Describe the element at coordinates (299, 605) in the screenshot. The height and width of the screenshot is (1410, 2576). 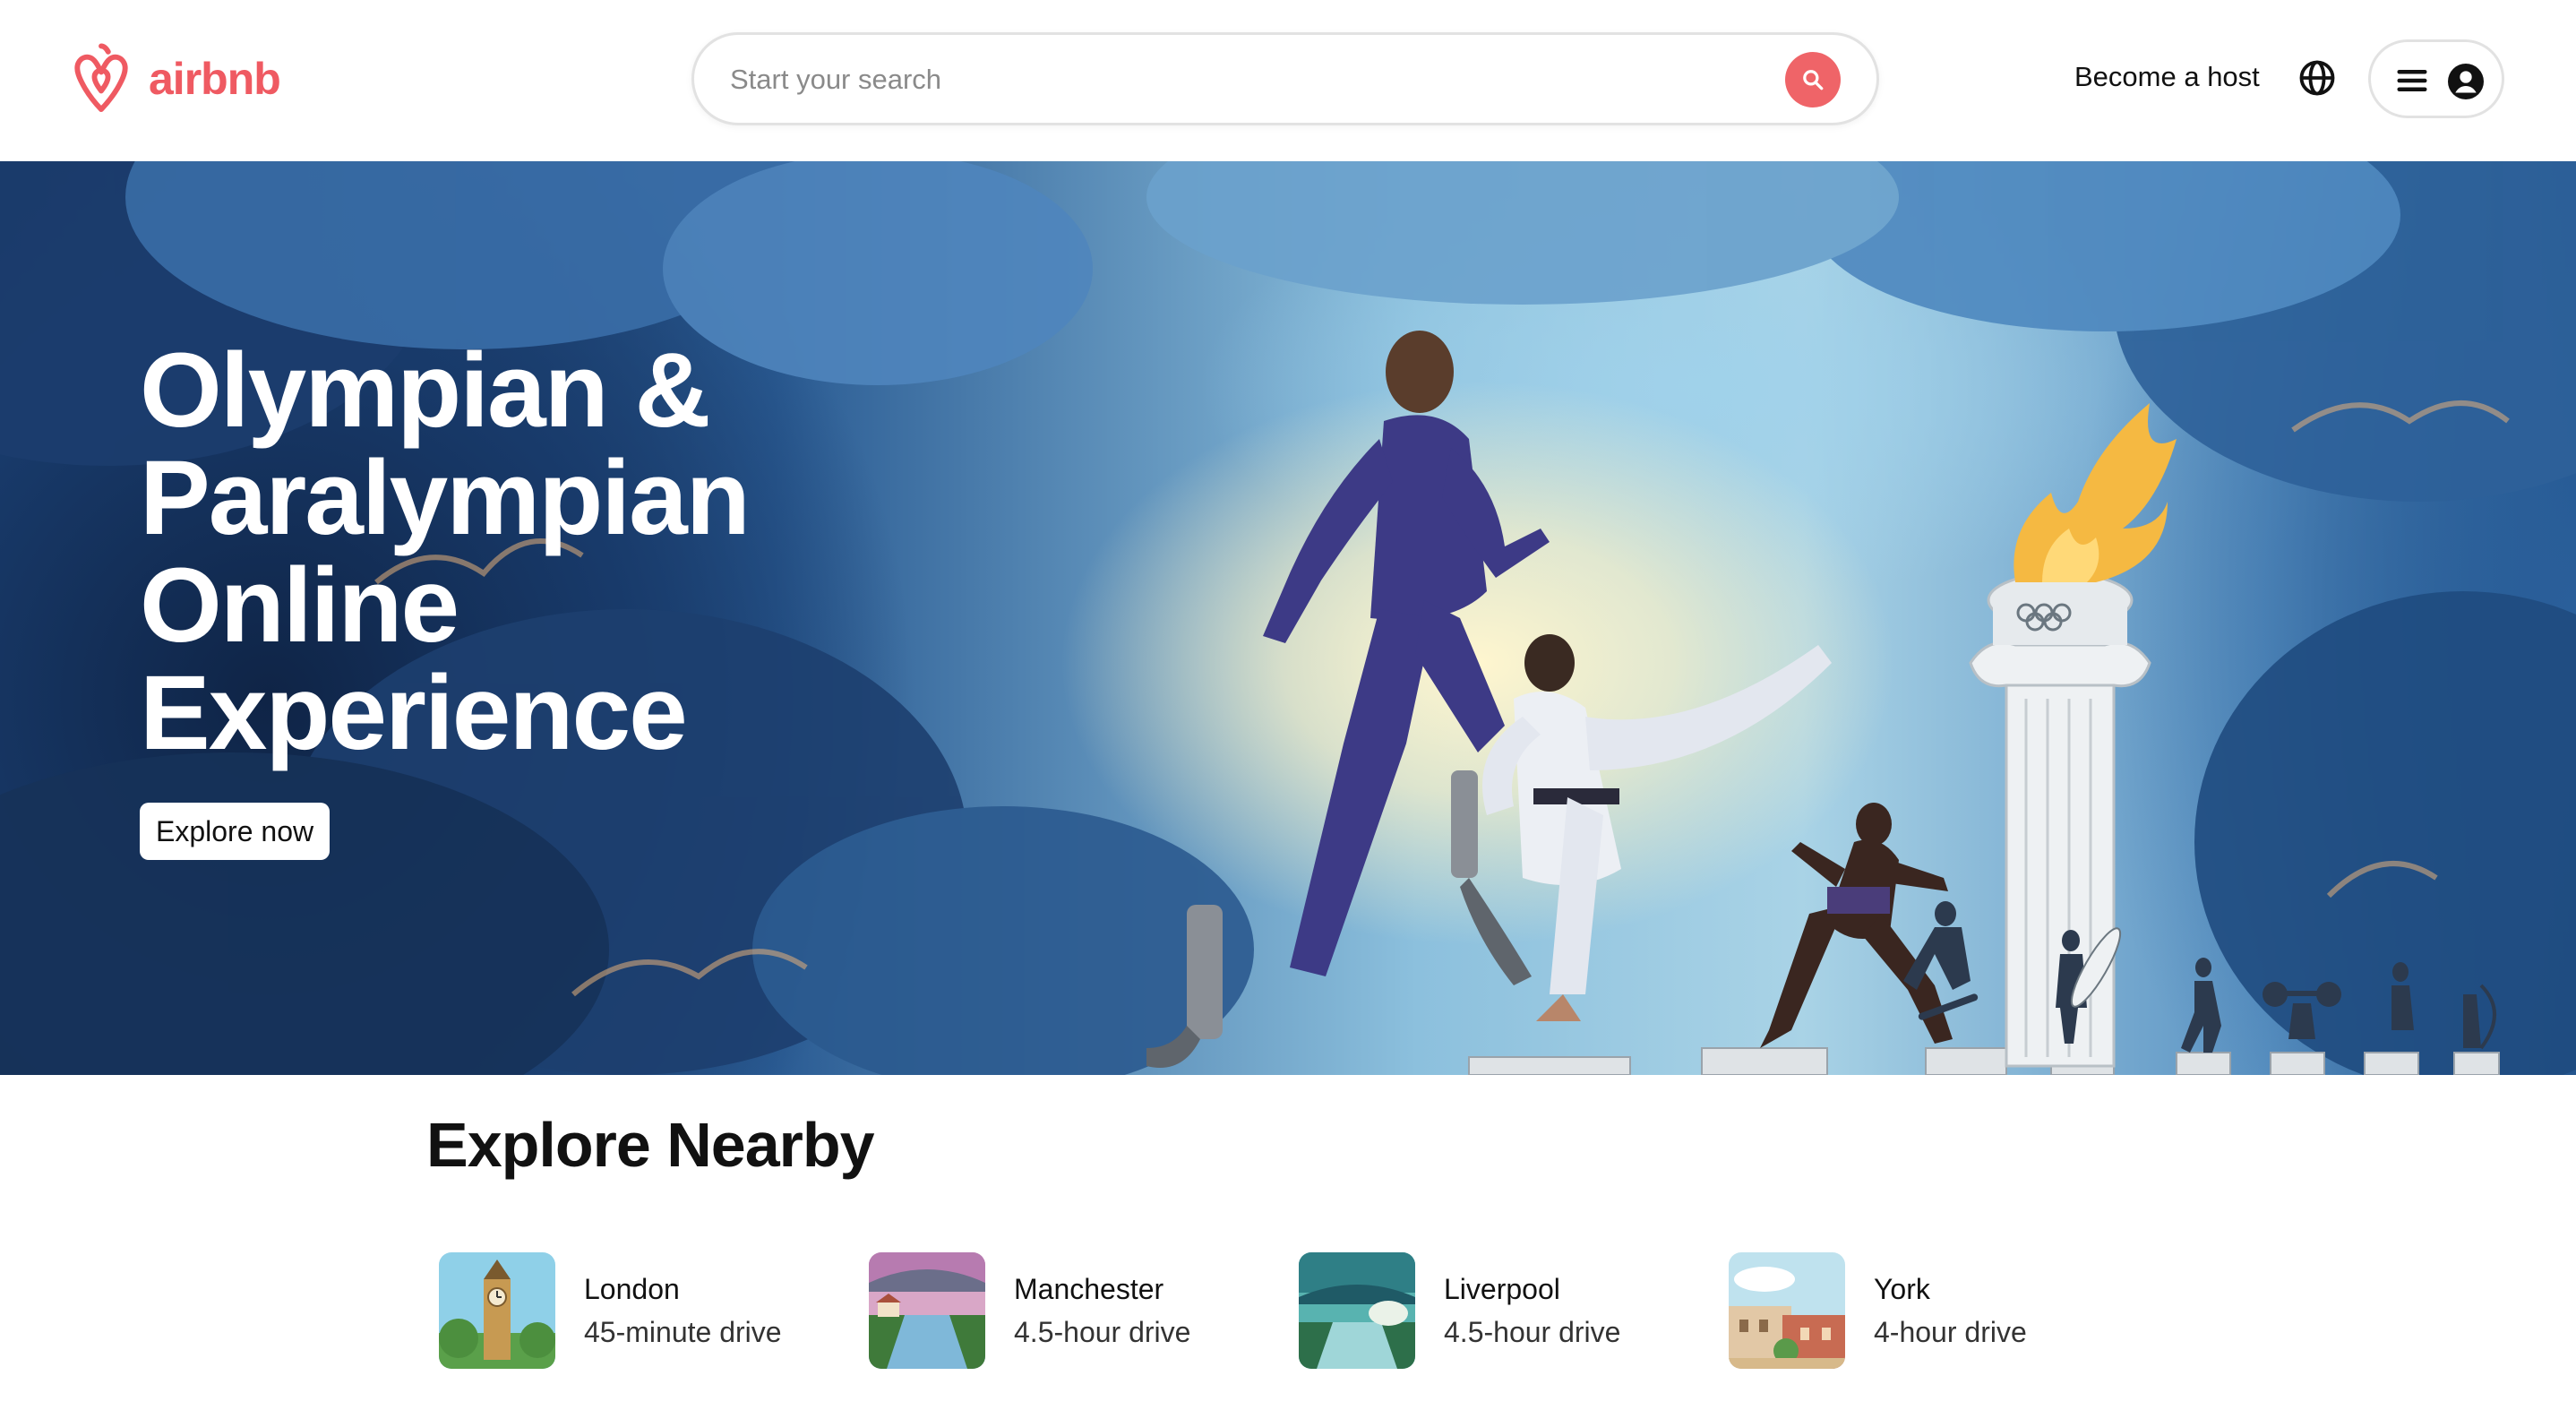
I see `hero-title-line: Online` at that location.